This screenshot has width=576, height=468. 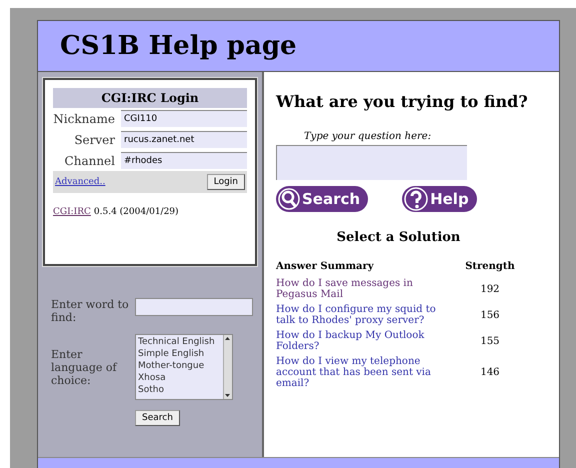 What do you see at coordinates (179, 366) in the screenshot?
I see `language-option: Mother-tongue` at bounding box center [179, 366].